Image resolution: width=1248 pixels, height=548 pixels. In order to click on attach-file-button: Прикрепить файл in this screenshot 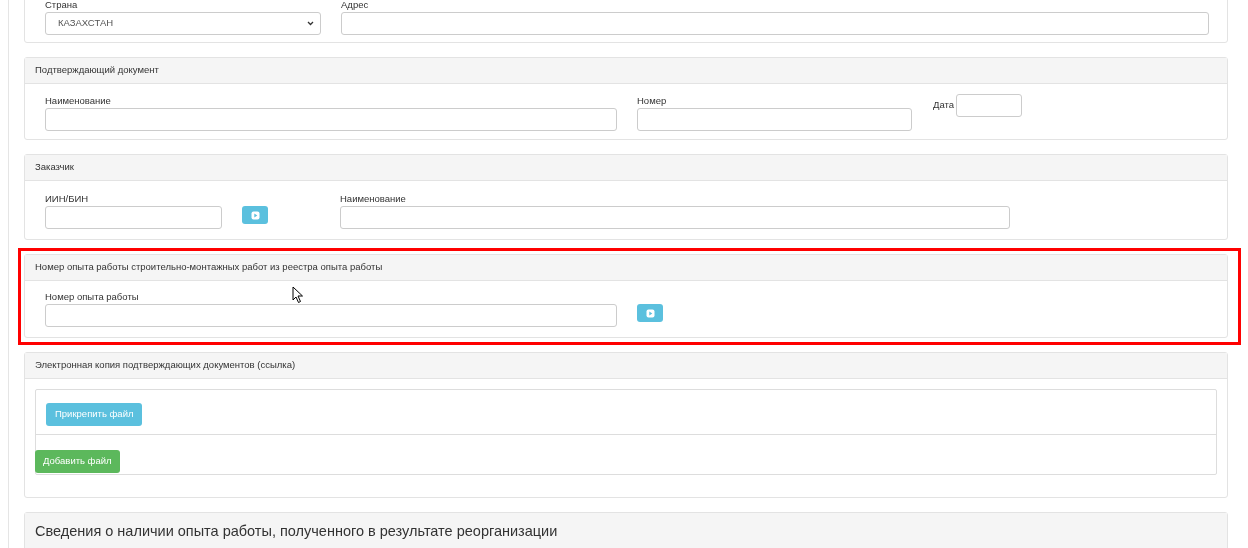, I will do `click(94, 414)`.